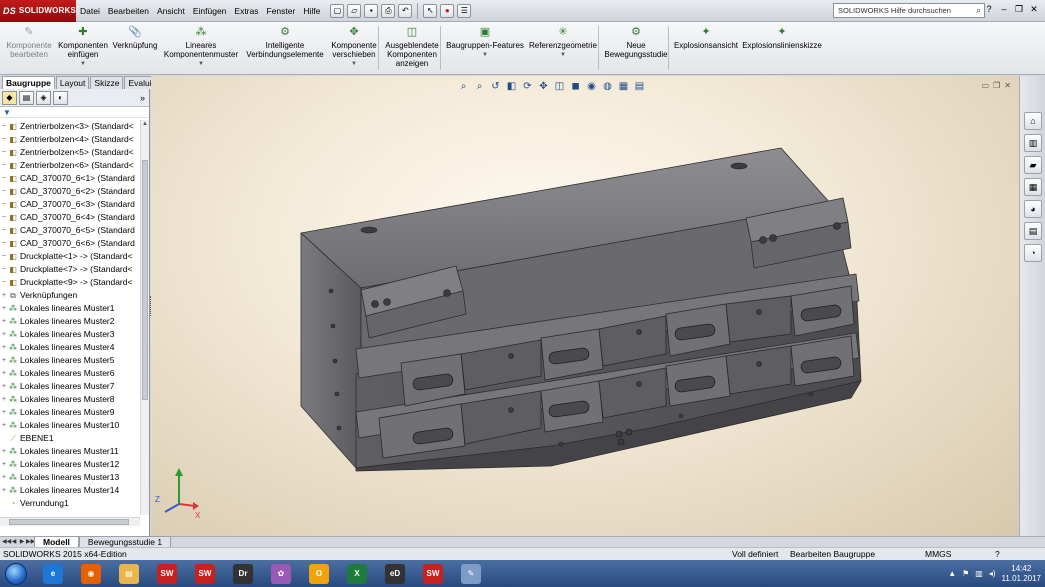  I want to click on tab-skizze: Skizze, so click(107, 82).